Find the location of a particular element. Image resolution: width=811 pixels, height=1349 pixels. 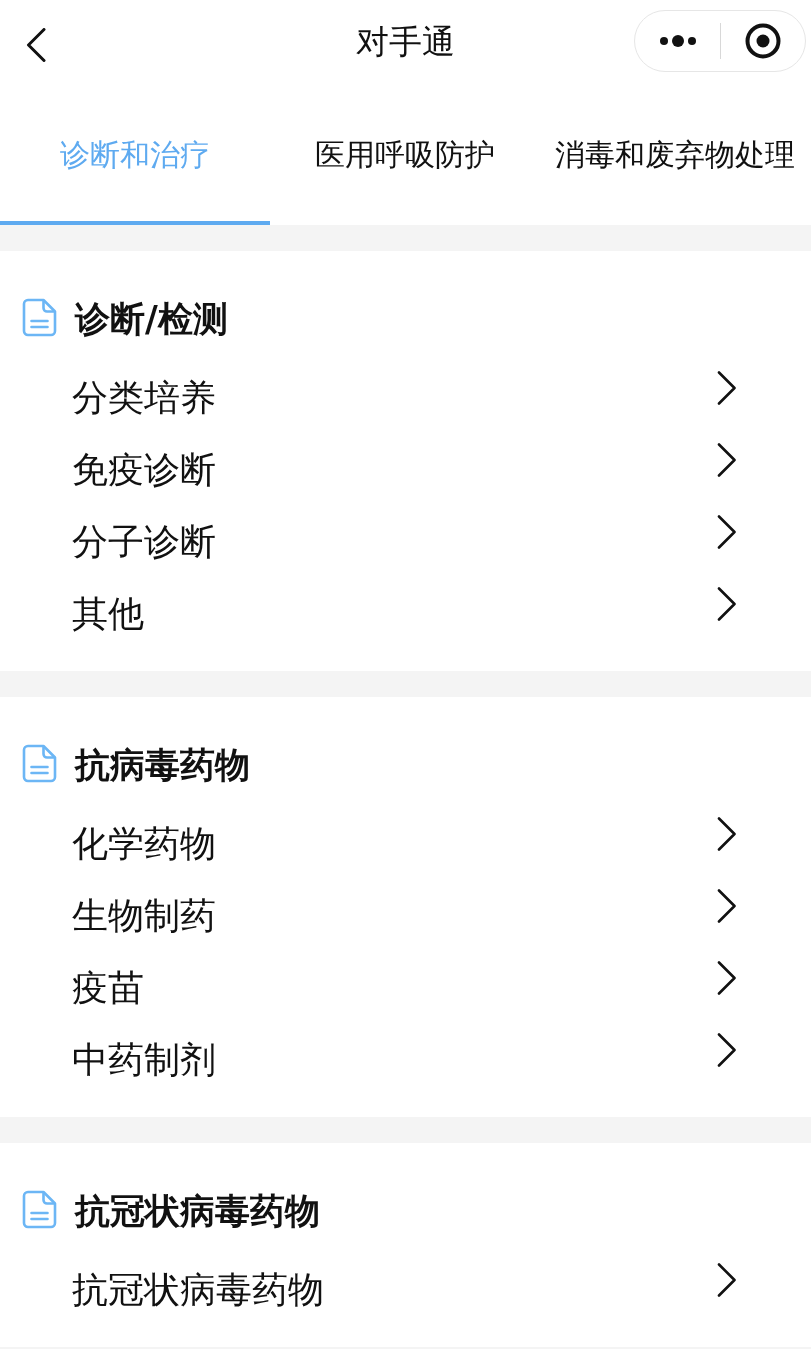

back-button is located at coordinates (36, 45).